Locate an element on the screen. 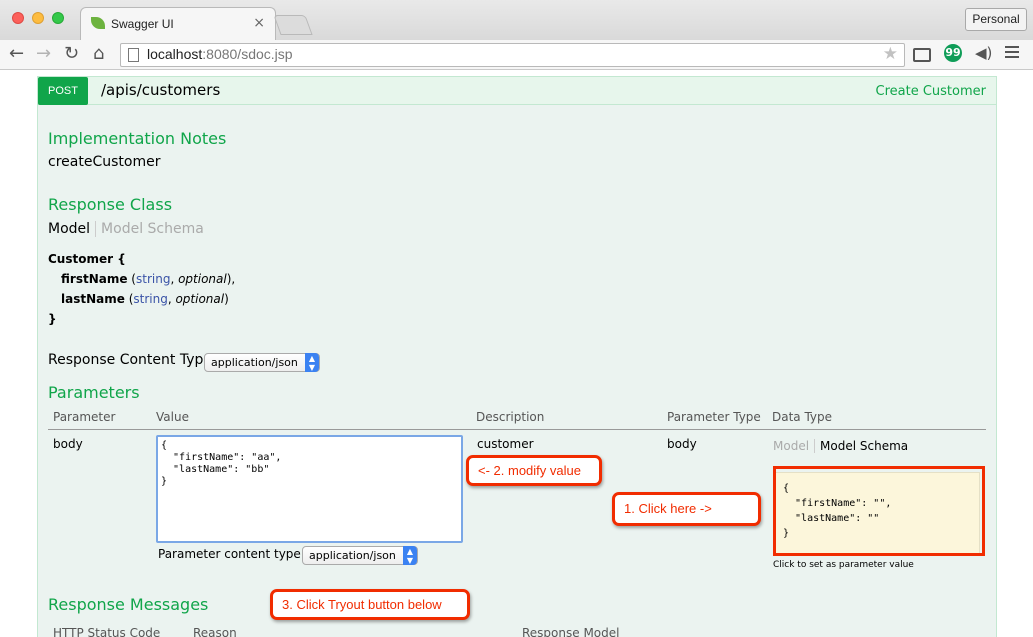 This screenshot has width=1033, height=637. prop-name: firstName is located at coordinates (94, 279).